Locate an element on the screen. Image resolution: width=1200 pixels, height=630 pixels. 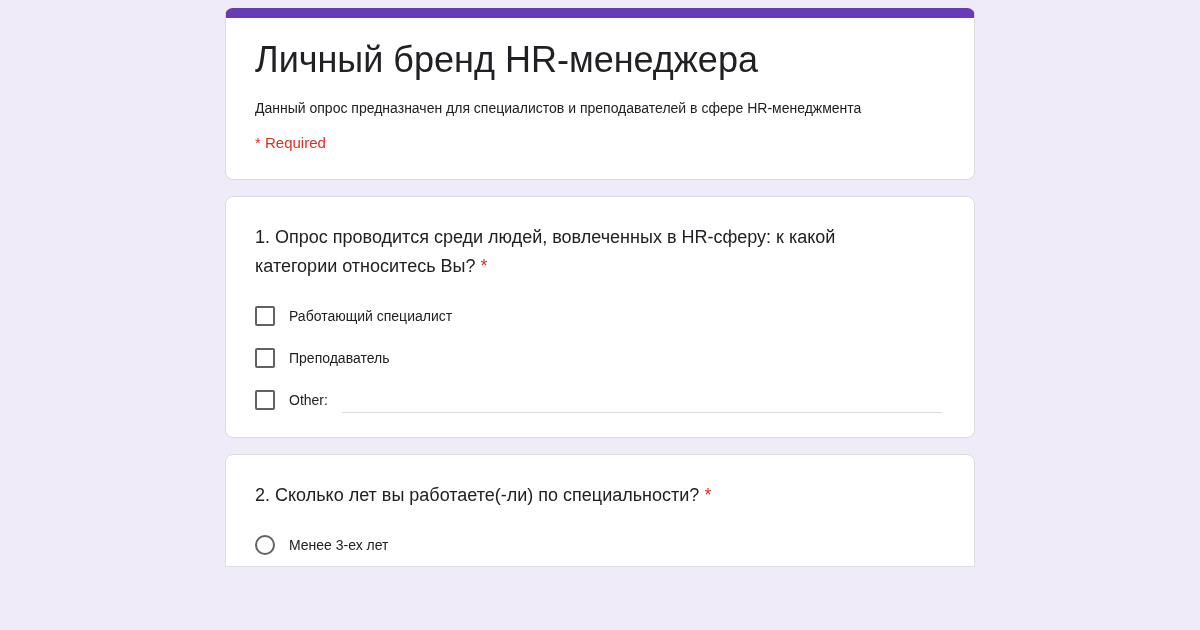
form-title: Личный бренд HR-менеджера is located at coordinates (507, 60).